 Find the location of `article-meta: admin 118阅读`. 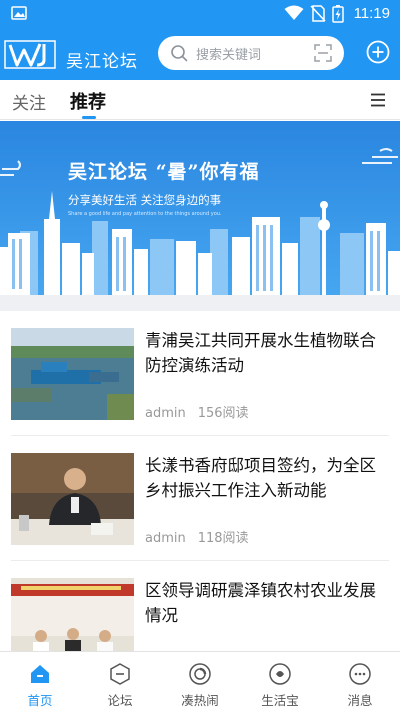

article-meta: admin 118阅读 is located at coordinates (197, 536).